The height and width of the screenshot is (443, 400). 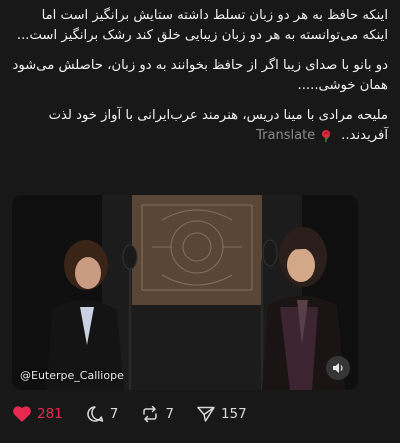 I want to click on repost-icon, so click(x=150, y=414).